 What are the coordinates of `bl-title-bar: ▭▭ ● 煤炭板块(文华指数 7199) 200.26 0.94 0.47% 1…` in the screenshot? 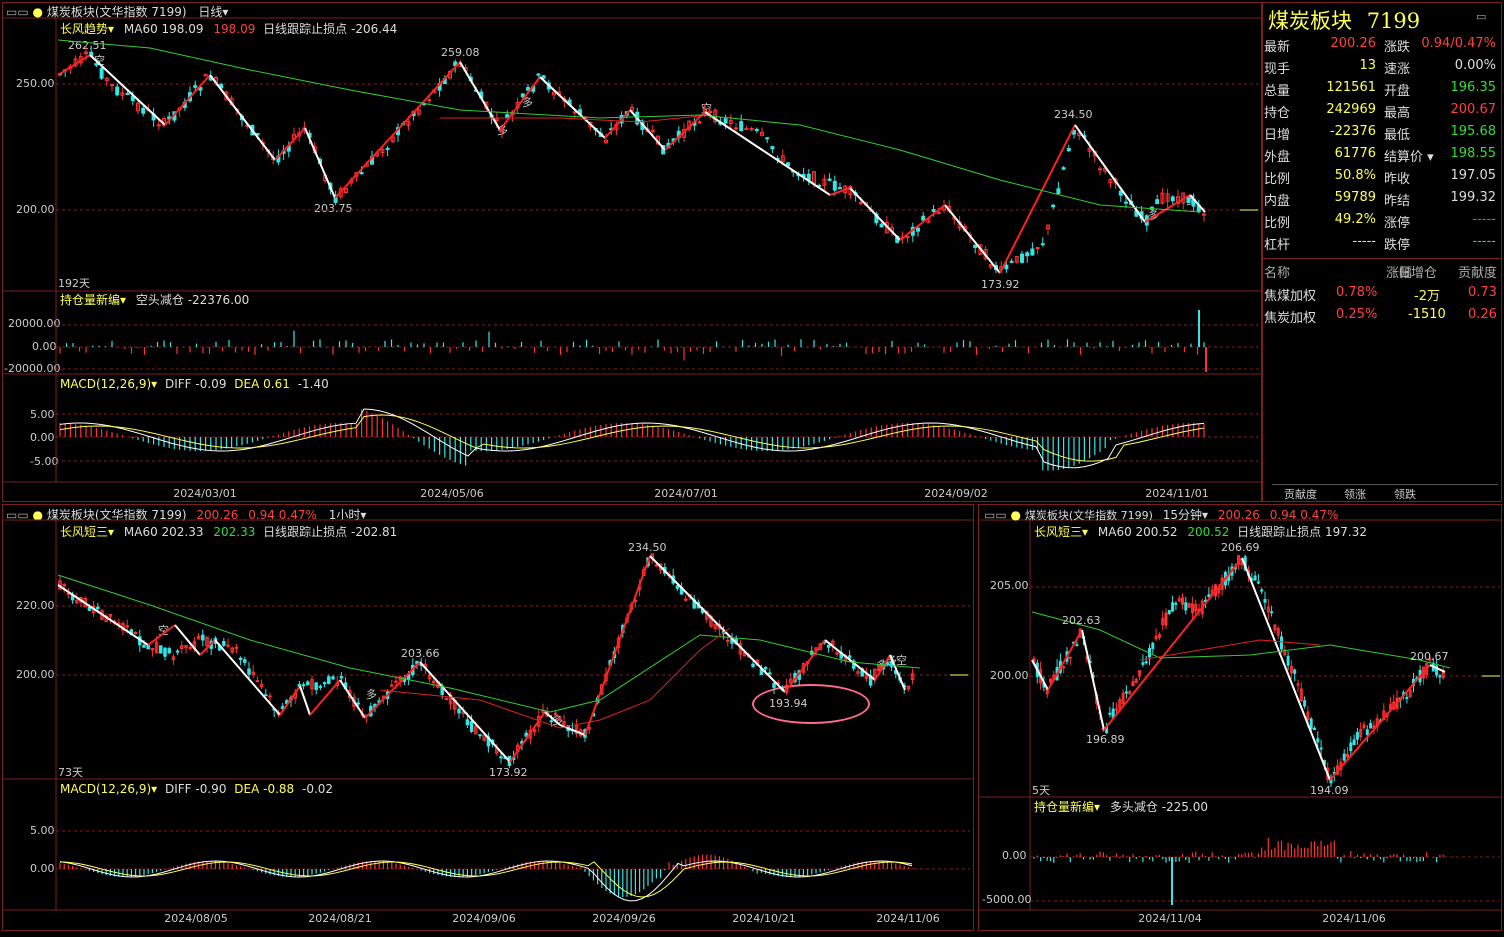 It's located at (186, 515).